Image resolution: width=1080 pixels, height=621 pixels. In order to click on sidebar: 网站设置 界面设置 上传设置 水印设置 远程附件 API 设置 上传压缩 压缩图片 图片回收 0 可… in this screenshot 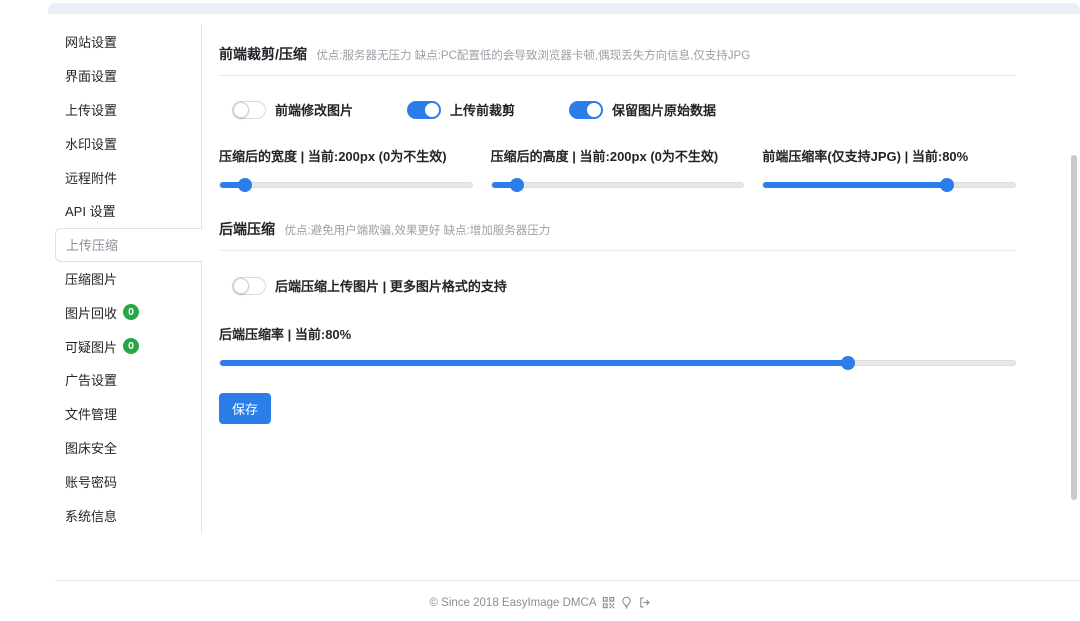, I will do `click(129, 278)`.